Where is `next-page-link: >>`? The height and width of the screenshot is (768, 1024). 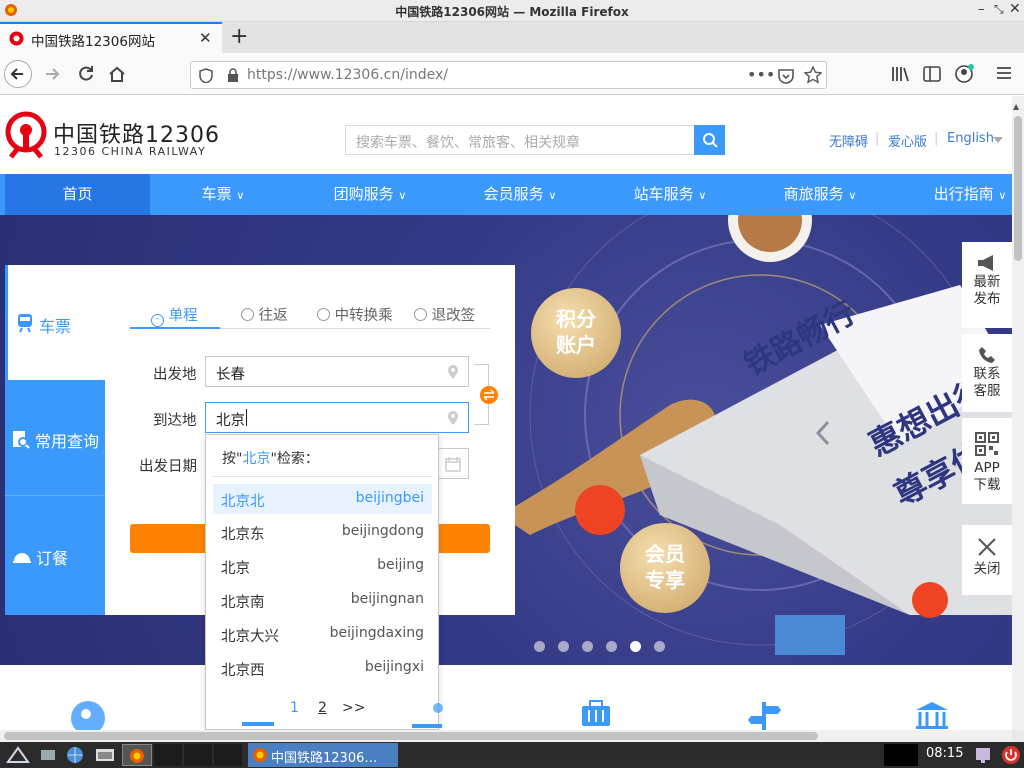 next-page-link: >> is located at coordinates (353, 708).